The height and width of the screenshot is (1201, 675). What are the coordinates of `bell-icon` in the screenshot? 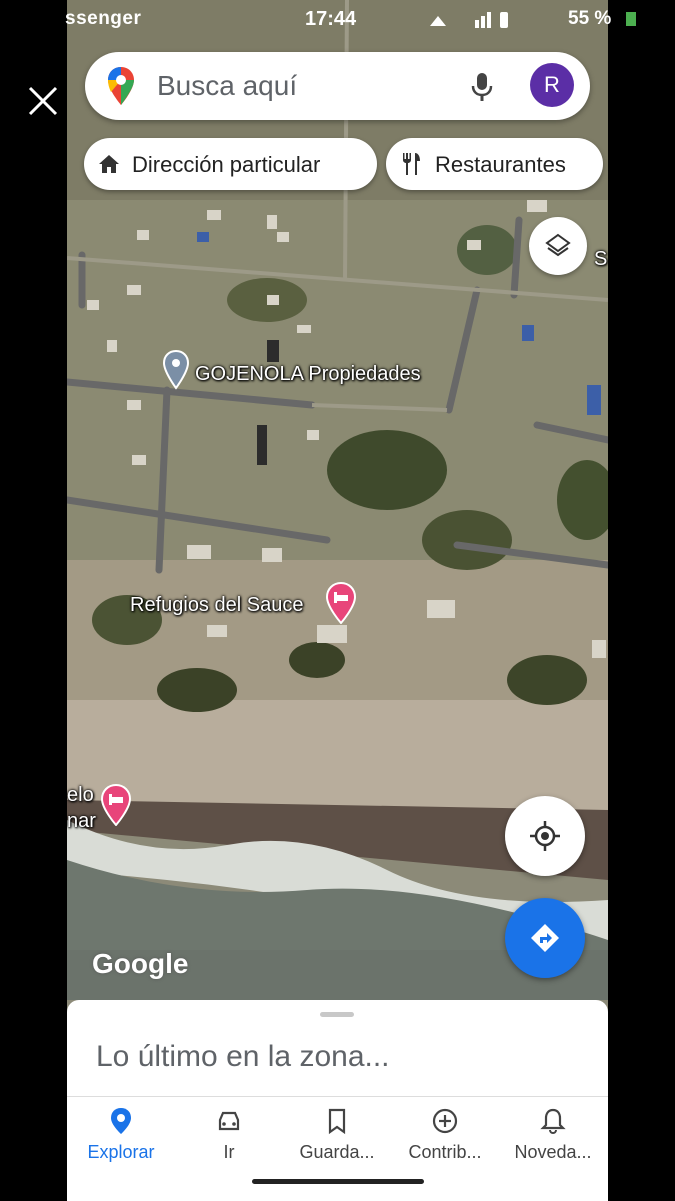 It's located at (553, 1121).